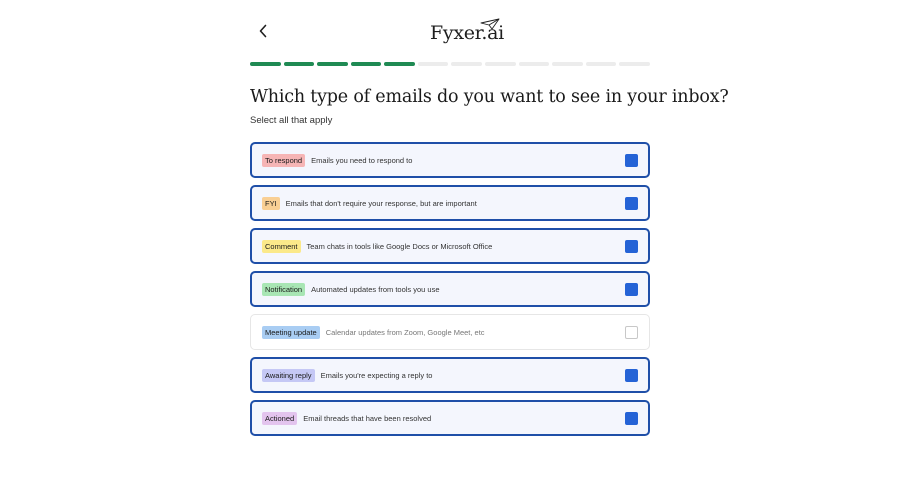 This screenshot has width=900, height=484. I want to click on email-type-description: Emails you're expecting a reply to, so click(376, 375).